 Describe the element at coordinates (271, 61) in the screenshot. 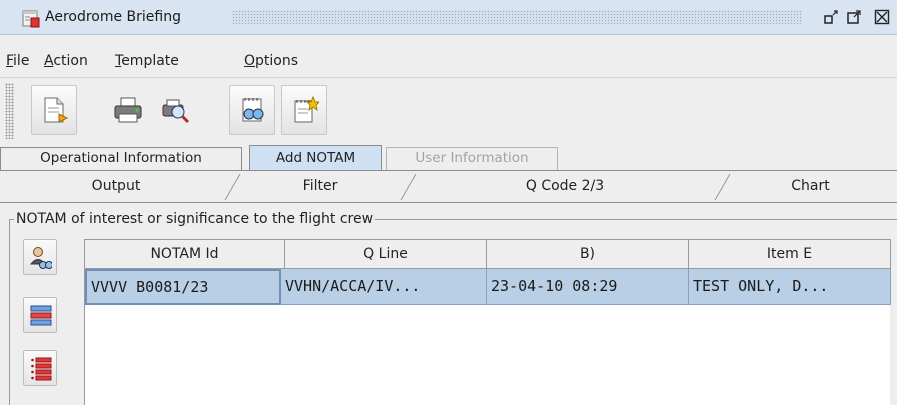

I see `menu-options: Options` at that location.